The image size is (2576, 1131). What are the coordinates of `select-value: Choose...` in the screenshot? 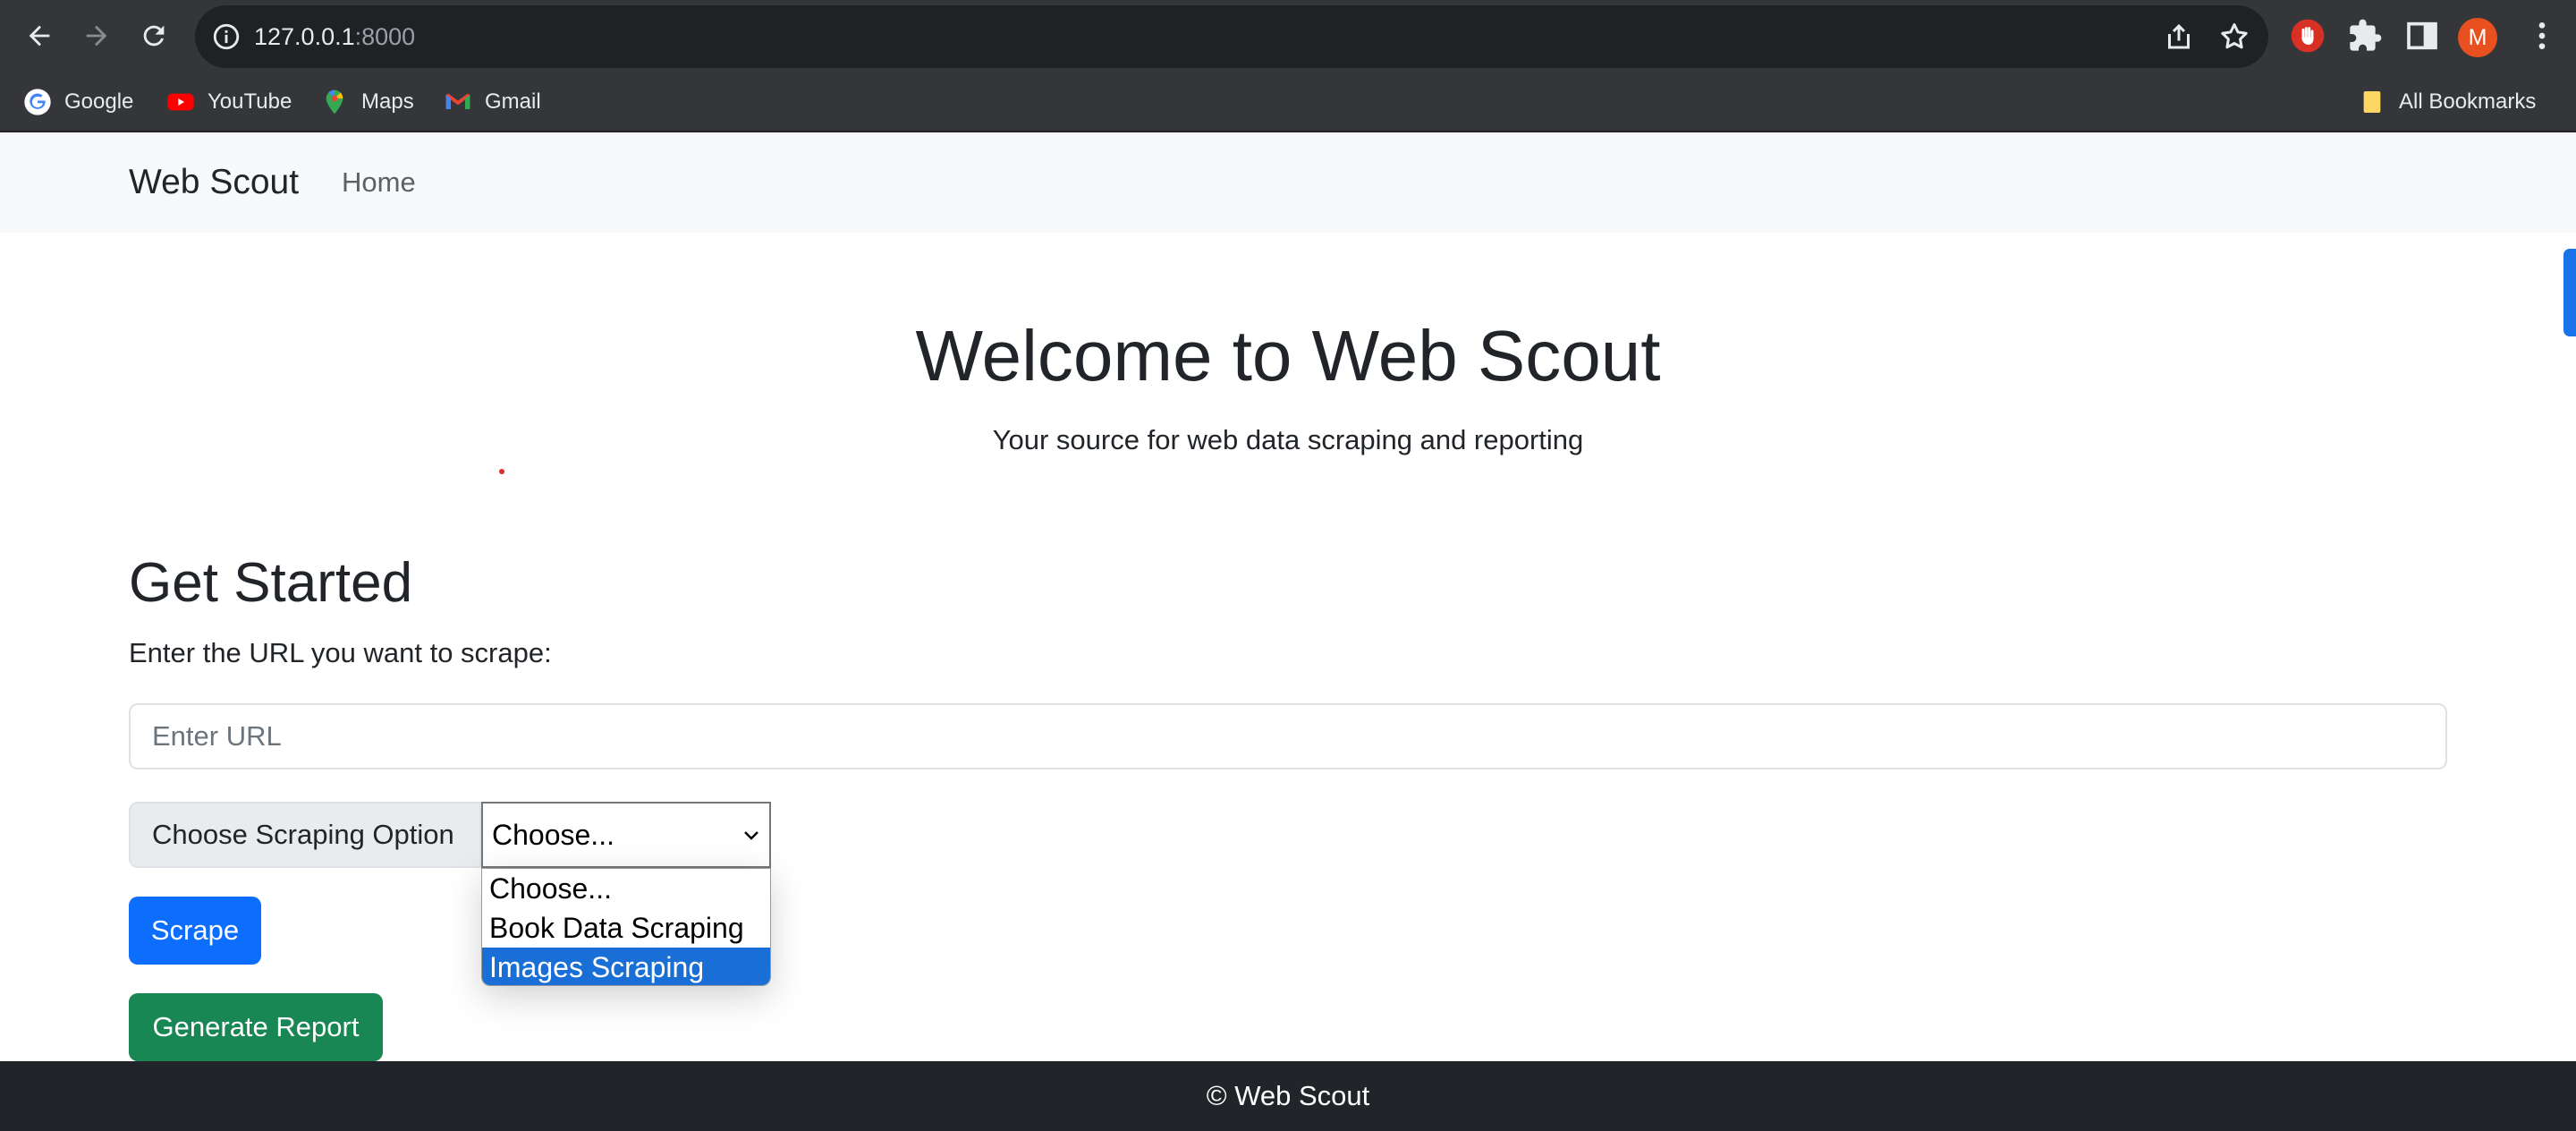 It's located at (553, 835).